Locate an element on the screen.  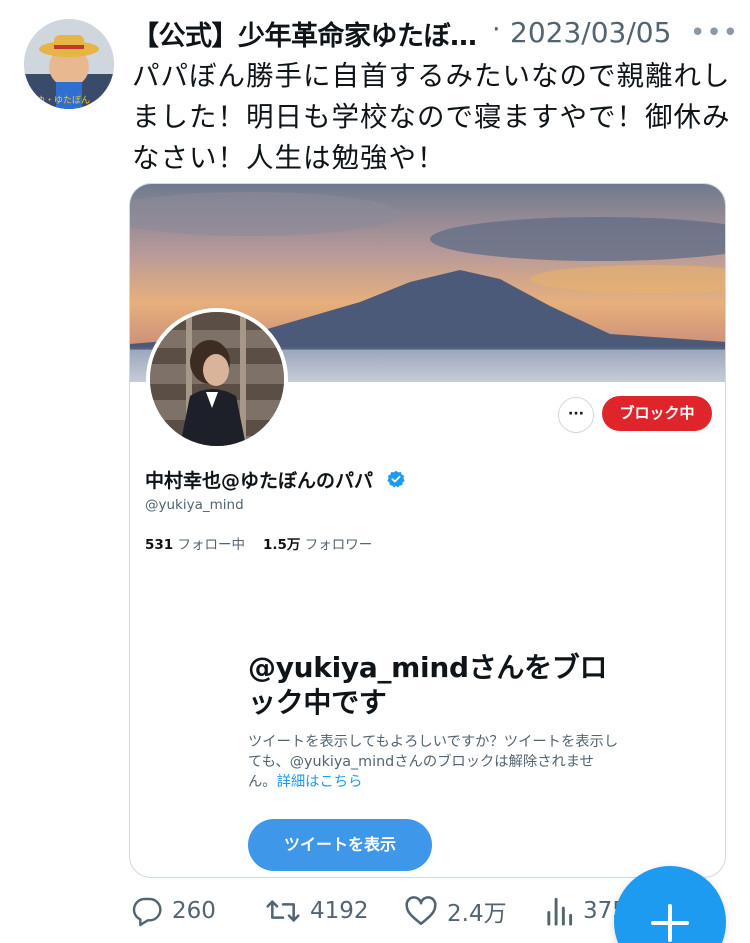
speech-bubble-icon is located at coordinates (147, 912).